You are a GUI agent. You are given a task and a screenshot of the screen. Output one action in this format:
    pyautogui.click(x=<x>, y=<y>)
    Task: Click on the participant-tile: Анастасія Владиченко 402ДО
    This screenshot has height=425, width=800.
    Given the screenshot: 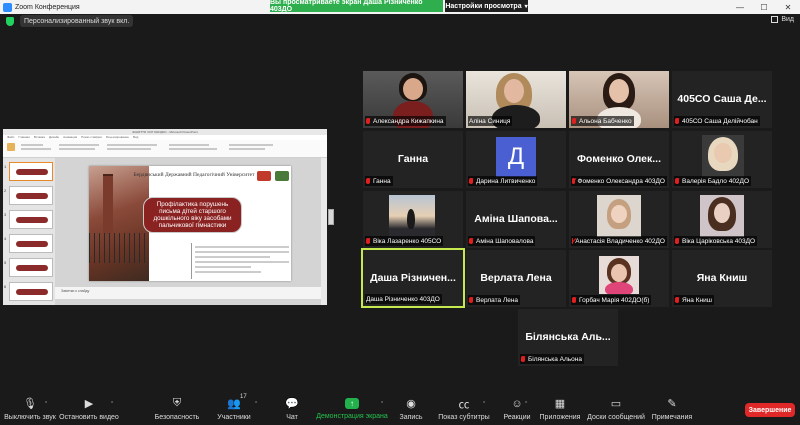 What is the action you would take?
    pyautogui.click(x=619, y=219)
    